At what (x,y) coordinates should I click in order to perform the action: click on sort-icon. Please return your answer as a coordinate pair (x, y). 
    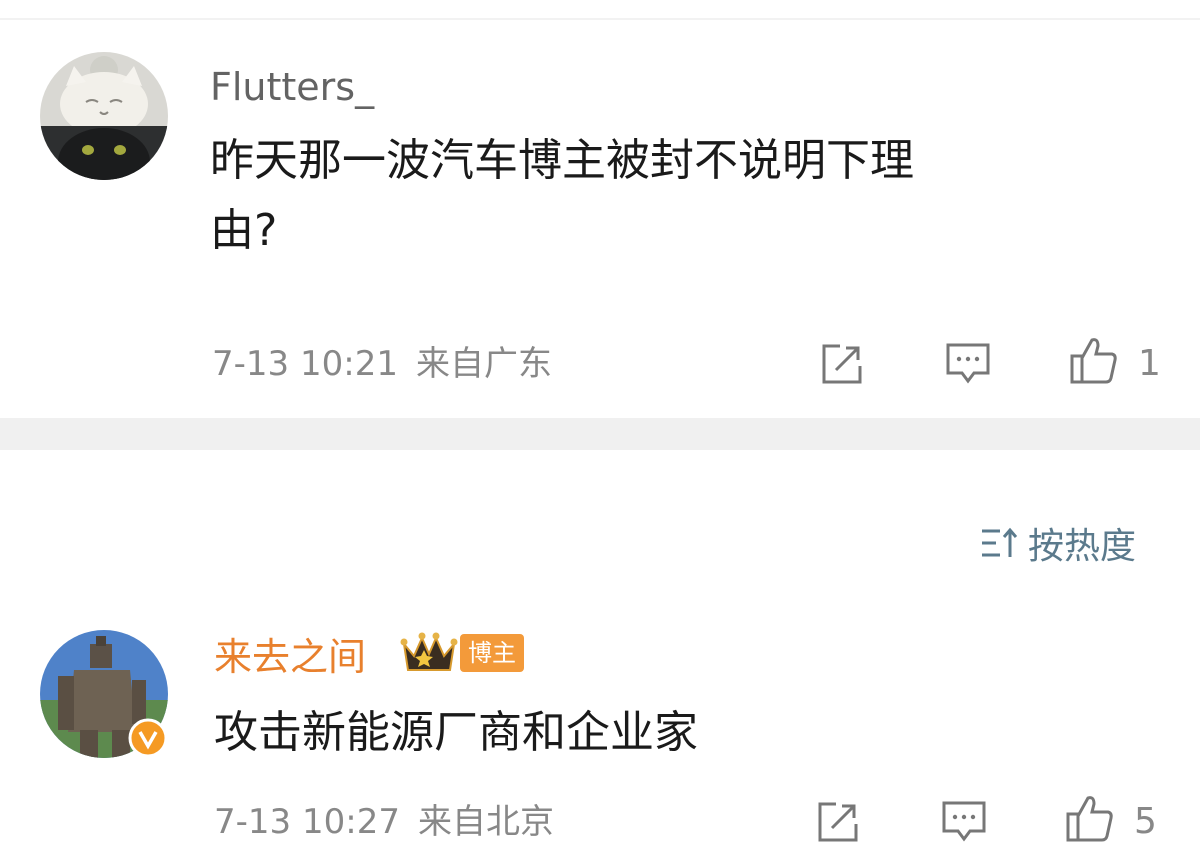
    Looking at the image, I should click on (1000, 542).